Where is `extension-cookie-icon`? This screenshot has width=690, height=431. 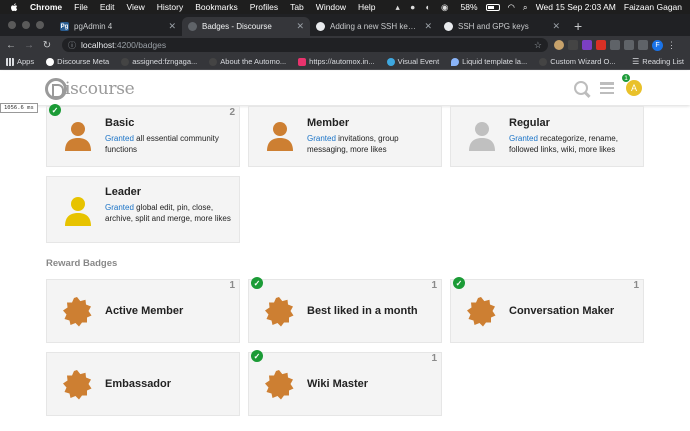 extension-cookie-icon is located at coordinates (559, 45).